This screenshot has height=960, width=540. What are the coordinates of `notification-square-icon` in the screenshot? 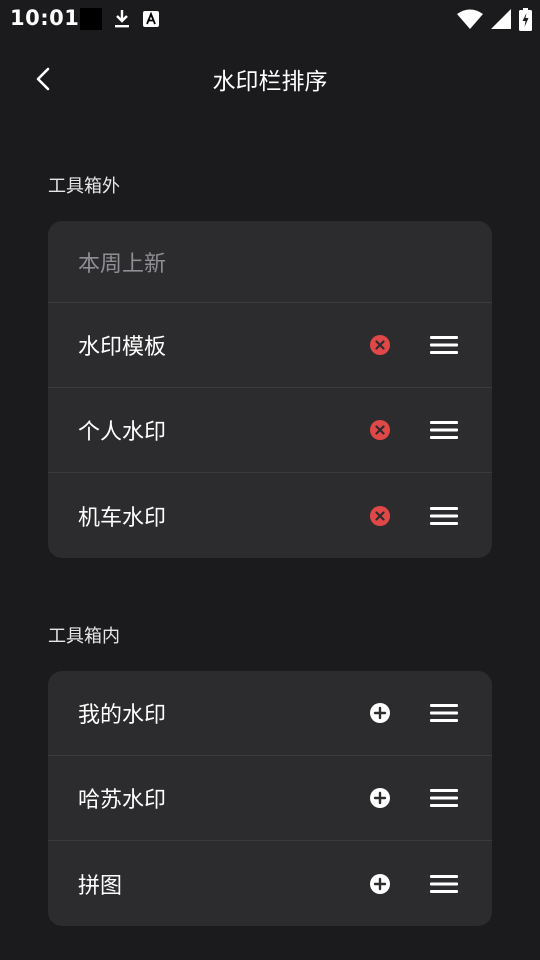 It's located at (91, 19).